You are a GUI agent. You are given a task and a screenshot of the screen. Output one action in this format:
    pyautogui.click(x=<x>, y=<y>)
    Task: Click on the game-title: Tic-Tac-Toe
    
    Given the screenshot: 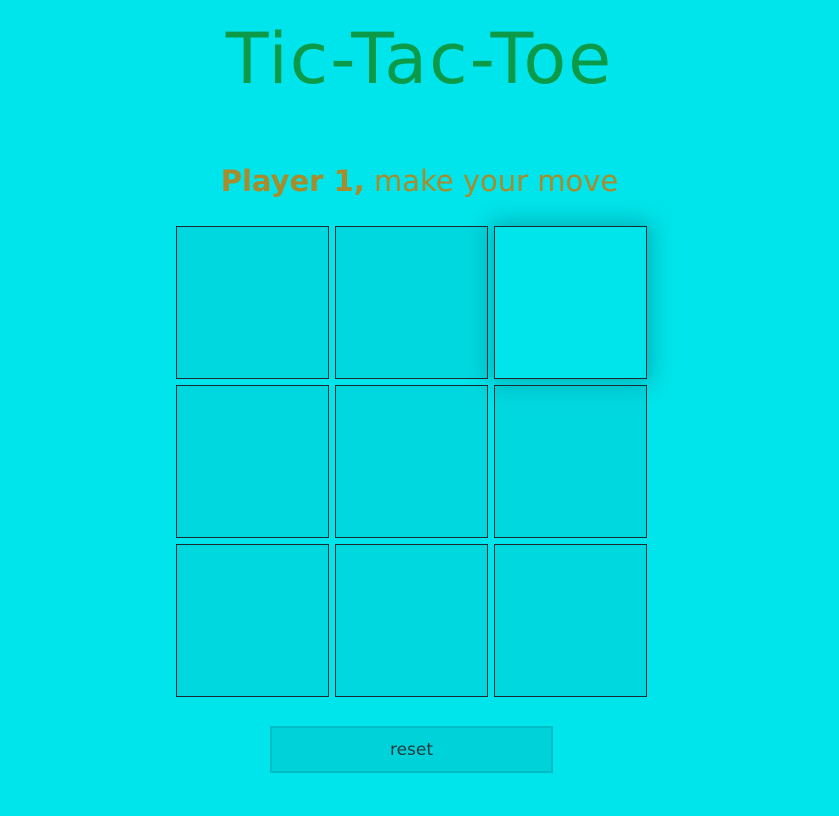 What is the action you would take?
    pyautogui.click(x=419, y=59)
    